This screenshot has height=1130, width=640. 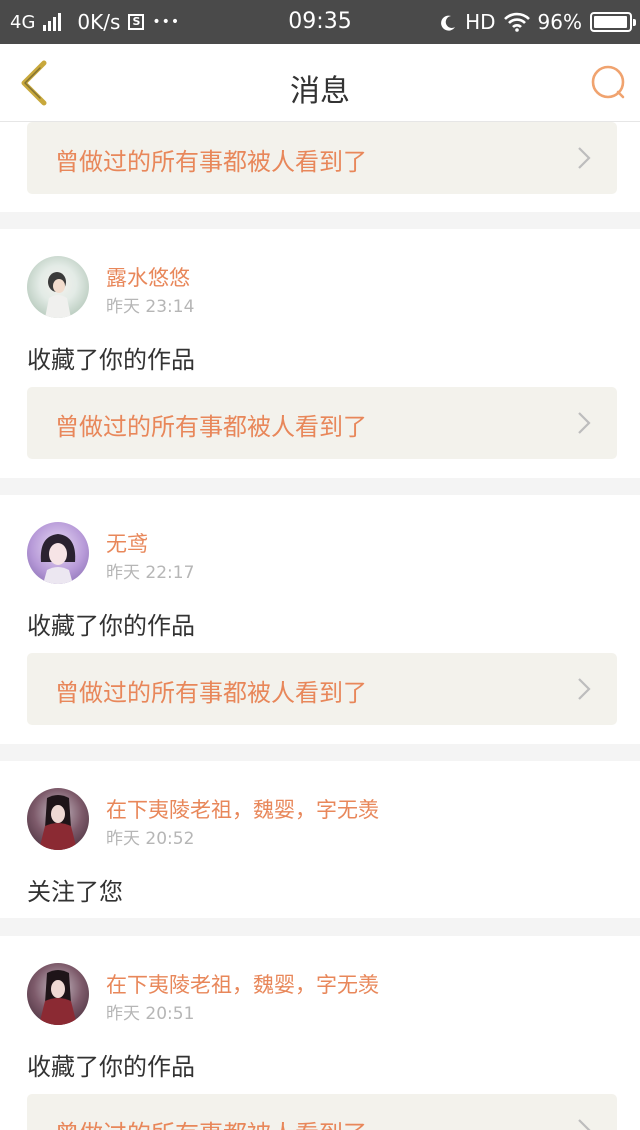 I want to click on timestamp: 昨天 22:17, so click(x=150, y=573).